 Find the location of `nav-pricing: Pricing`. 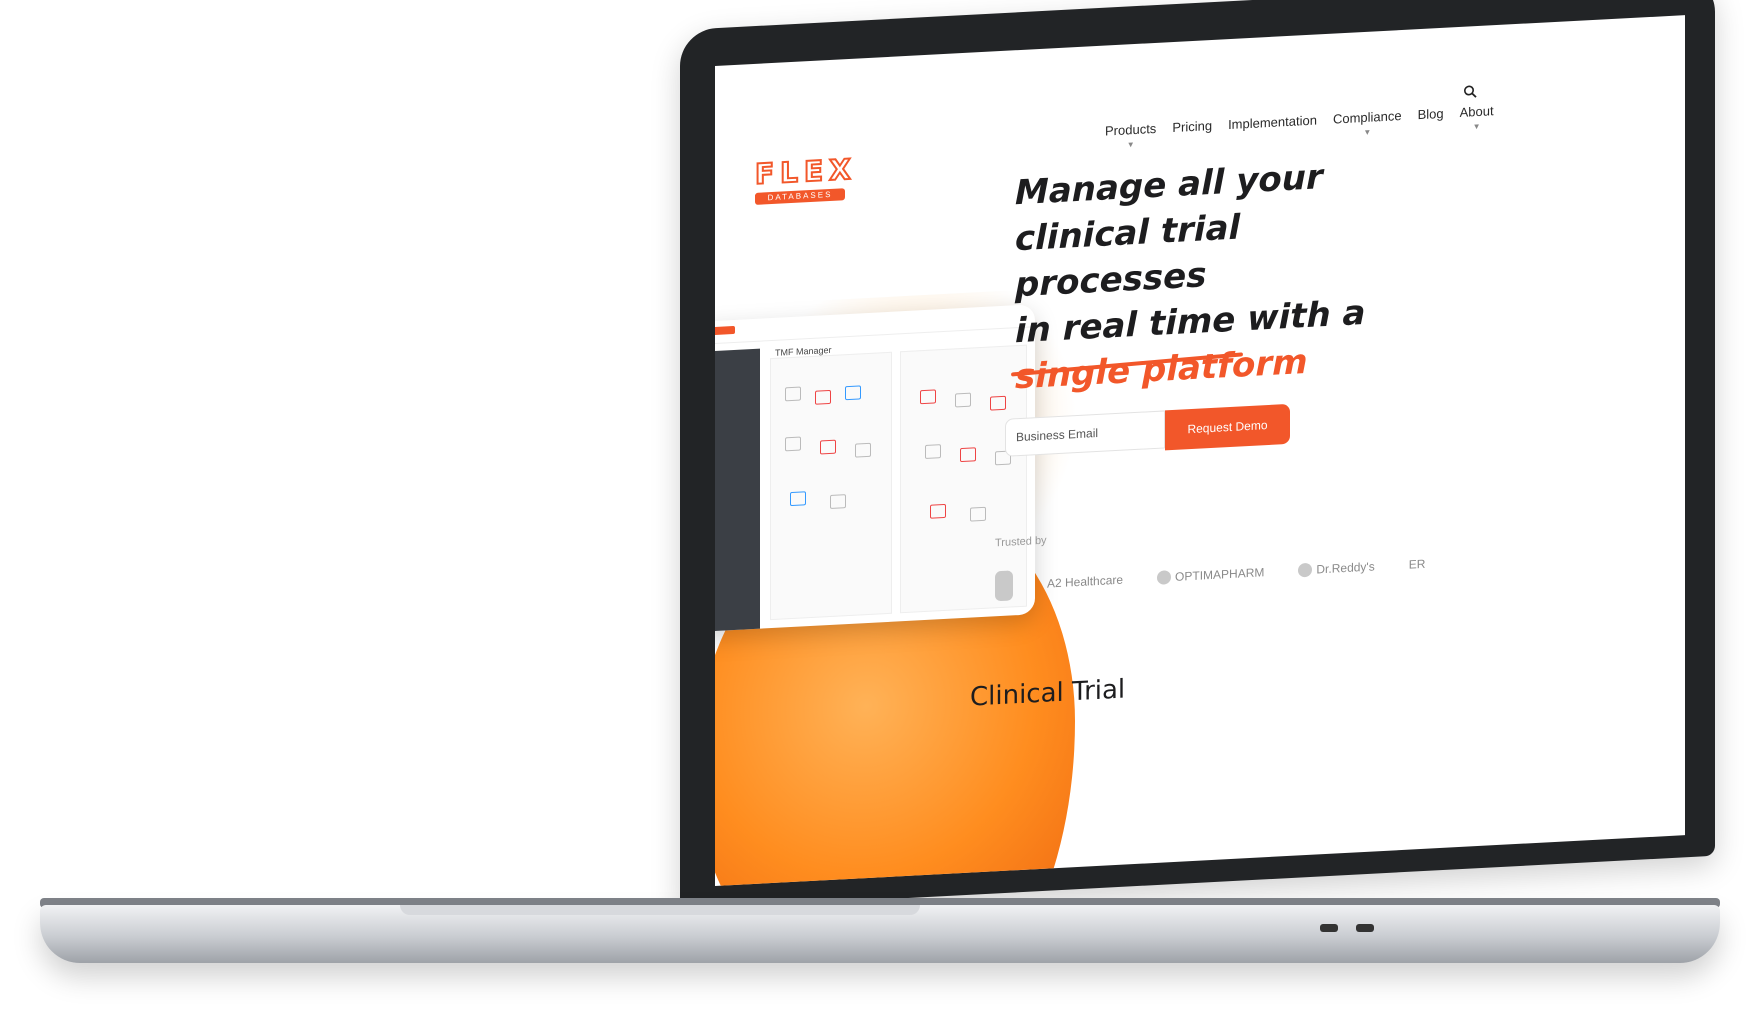

nav-pricing: Pricing is located at coordinates (1192, 126).